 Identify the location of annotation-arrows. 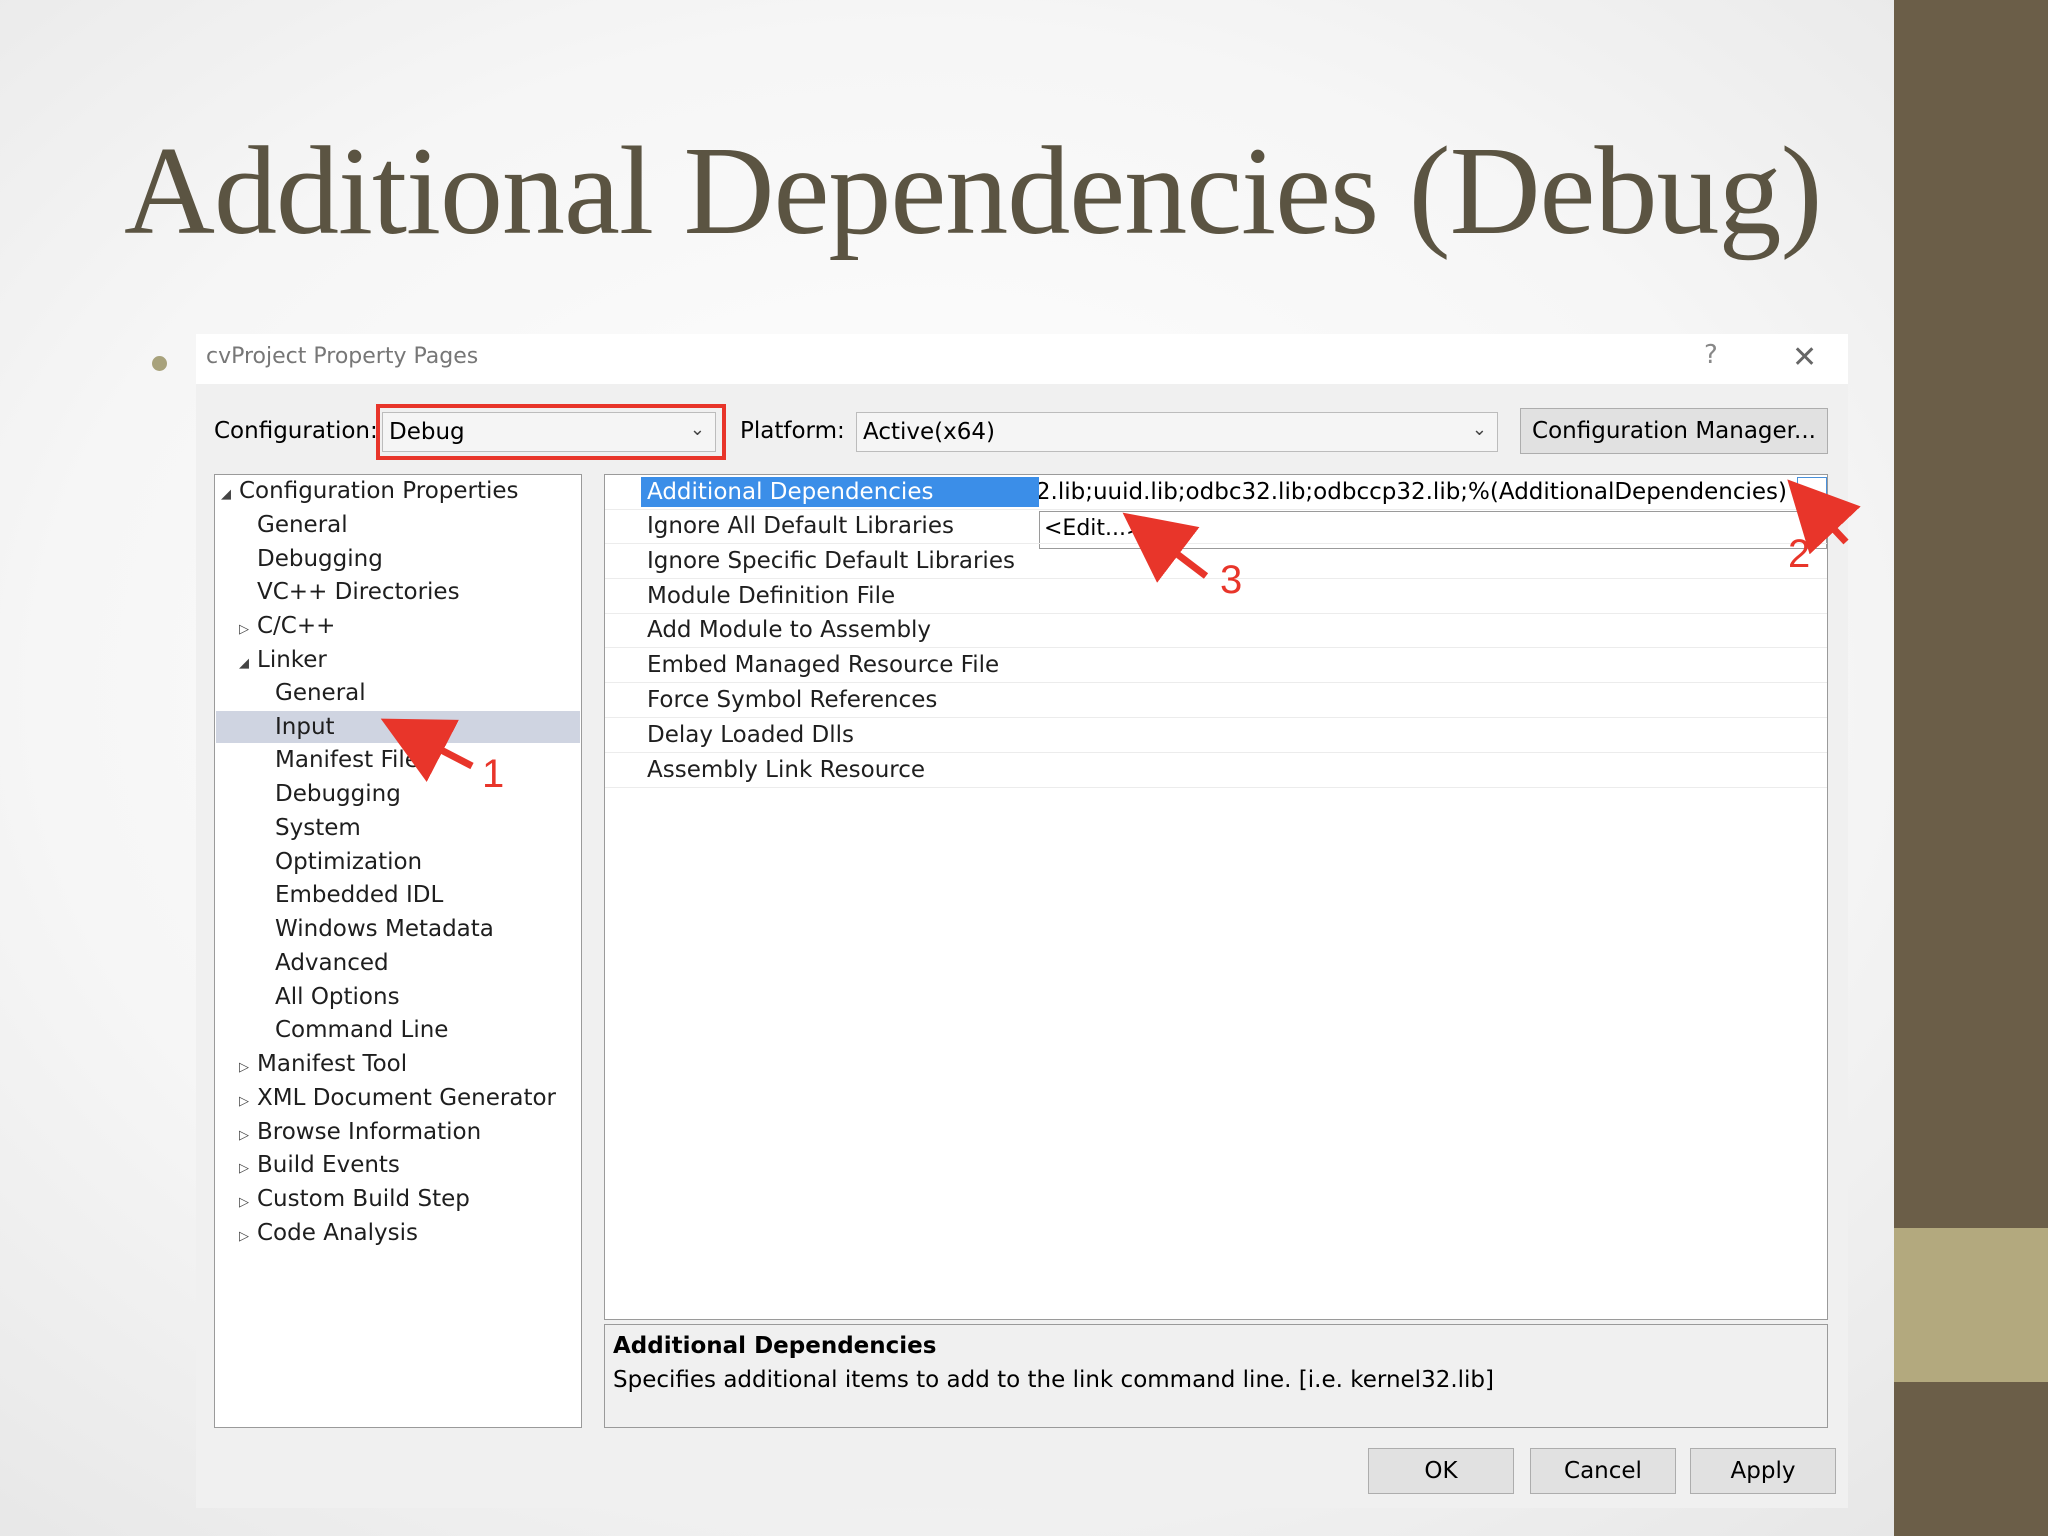
(1120, 630).